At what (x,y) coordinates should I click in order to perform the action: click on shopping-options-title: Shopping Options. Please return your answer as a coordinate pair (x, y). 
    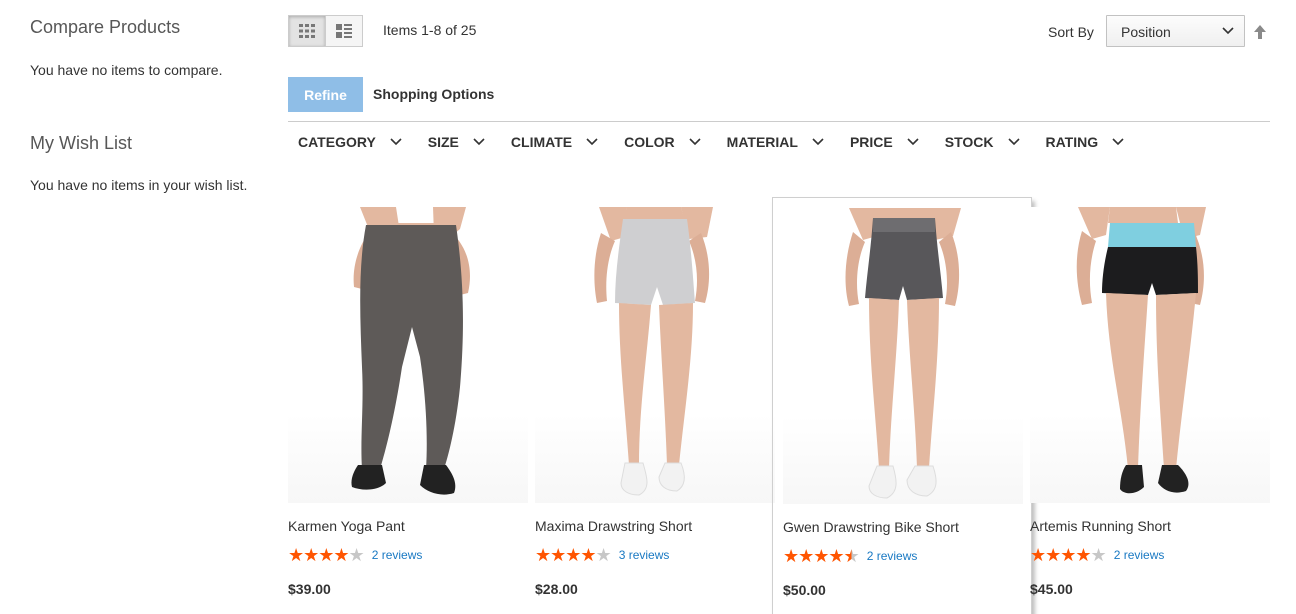
    Looking at the image, I should click on (434, 94).